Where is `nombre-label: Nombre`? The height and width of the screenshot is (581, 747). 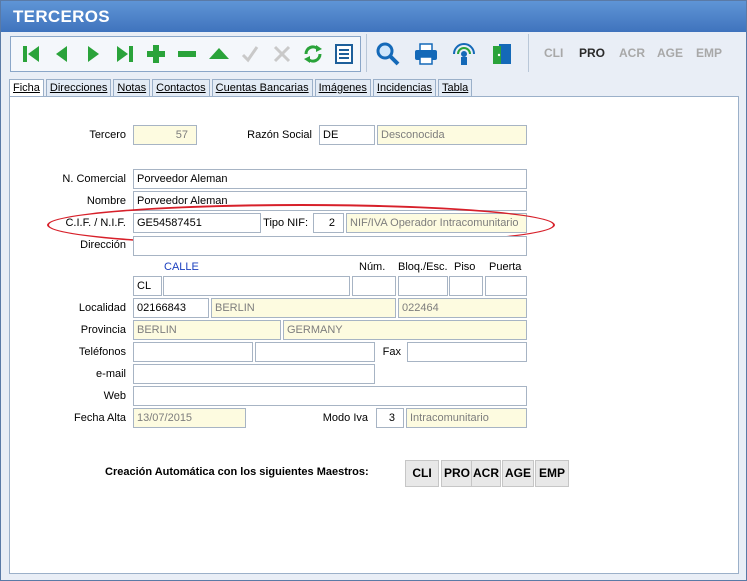
nombre-label: Nombre is located at coordinates (106, 201).